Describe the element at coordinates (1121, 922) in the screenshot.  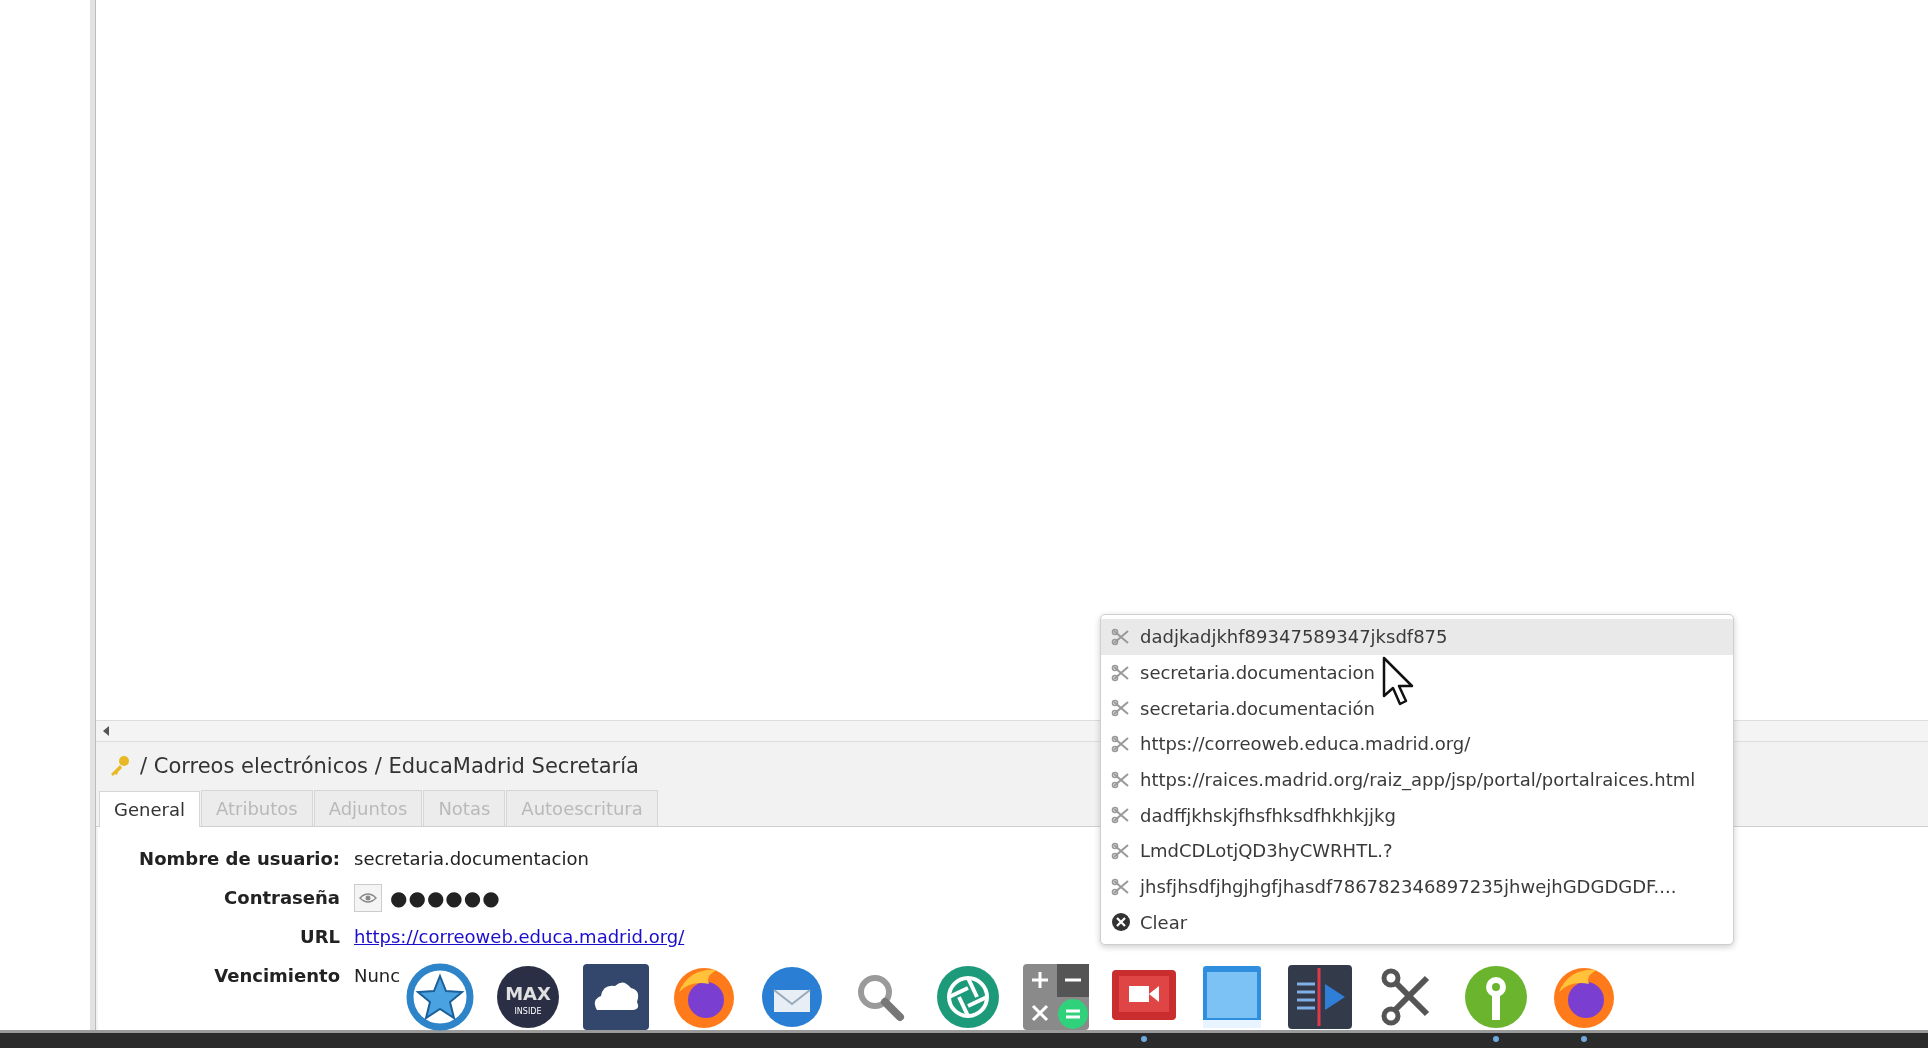
I see `clear-icon` at that location.